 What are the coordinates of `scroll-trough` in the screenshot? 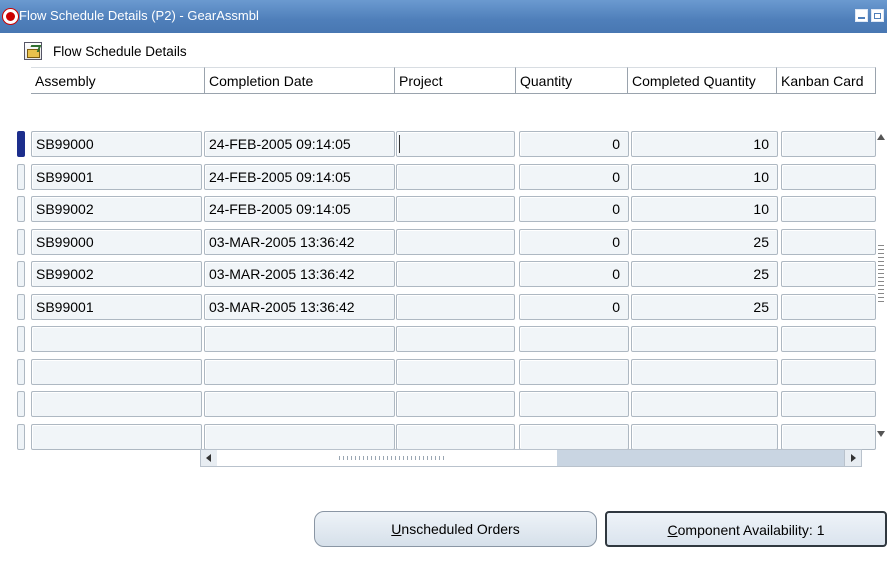 It's located at (700, 458).